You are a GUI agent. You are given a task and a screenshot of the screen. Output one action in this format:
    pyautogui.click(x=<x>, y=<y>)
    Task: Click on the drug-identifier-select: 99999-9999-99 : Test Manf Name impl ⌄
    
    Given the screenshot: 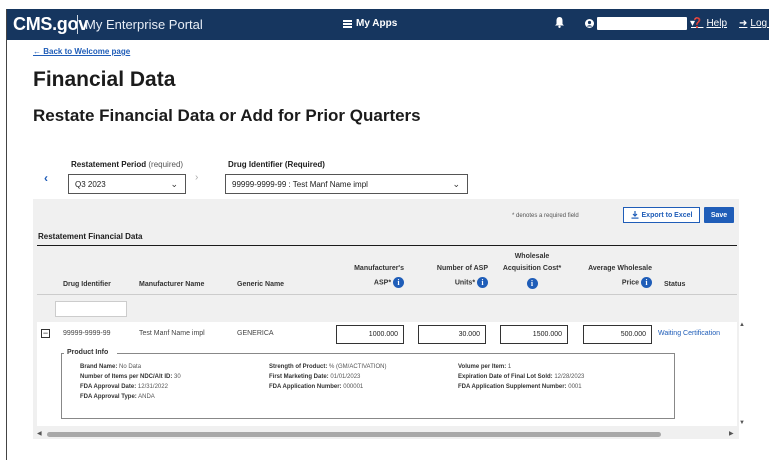 What is the action you would take?
    pyautogui.click(x=346, y=184)
    